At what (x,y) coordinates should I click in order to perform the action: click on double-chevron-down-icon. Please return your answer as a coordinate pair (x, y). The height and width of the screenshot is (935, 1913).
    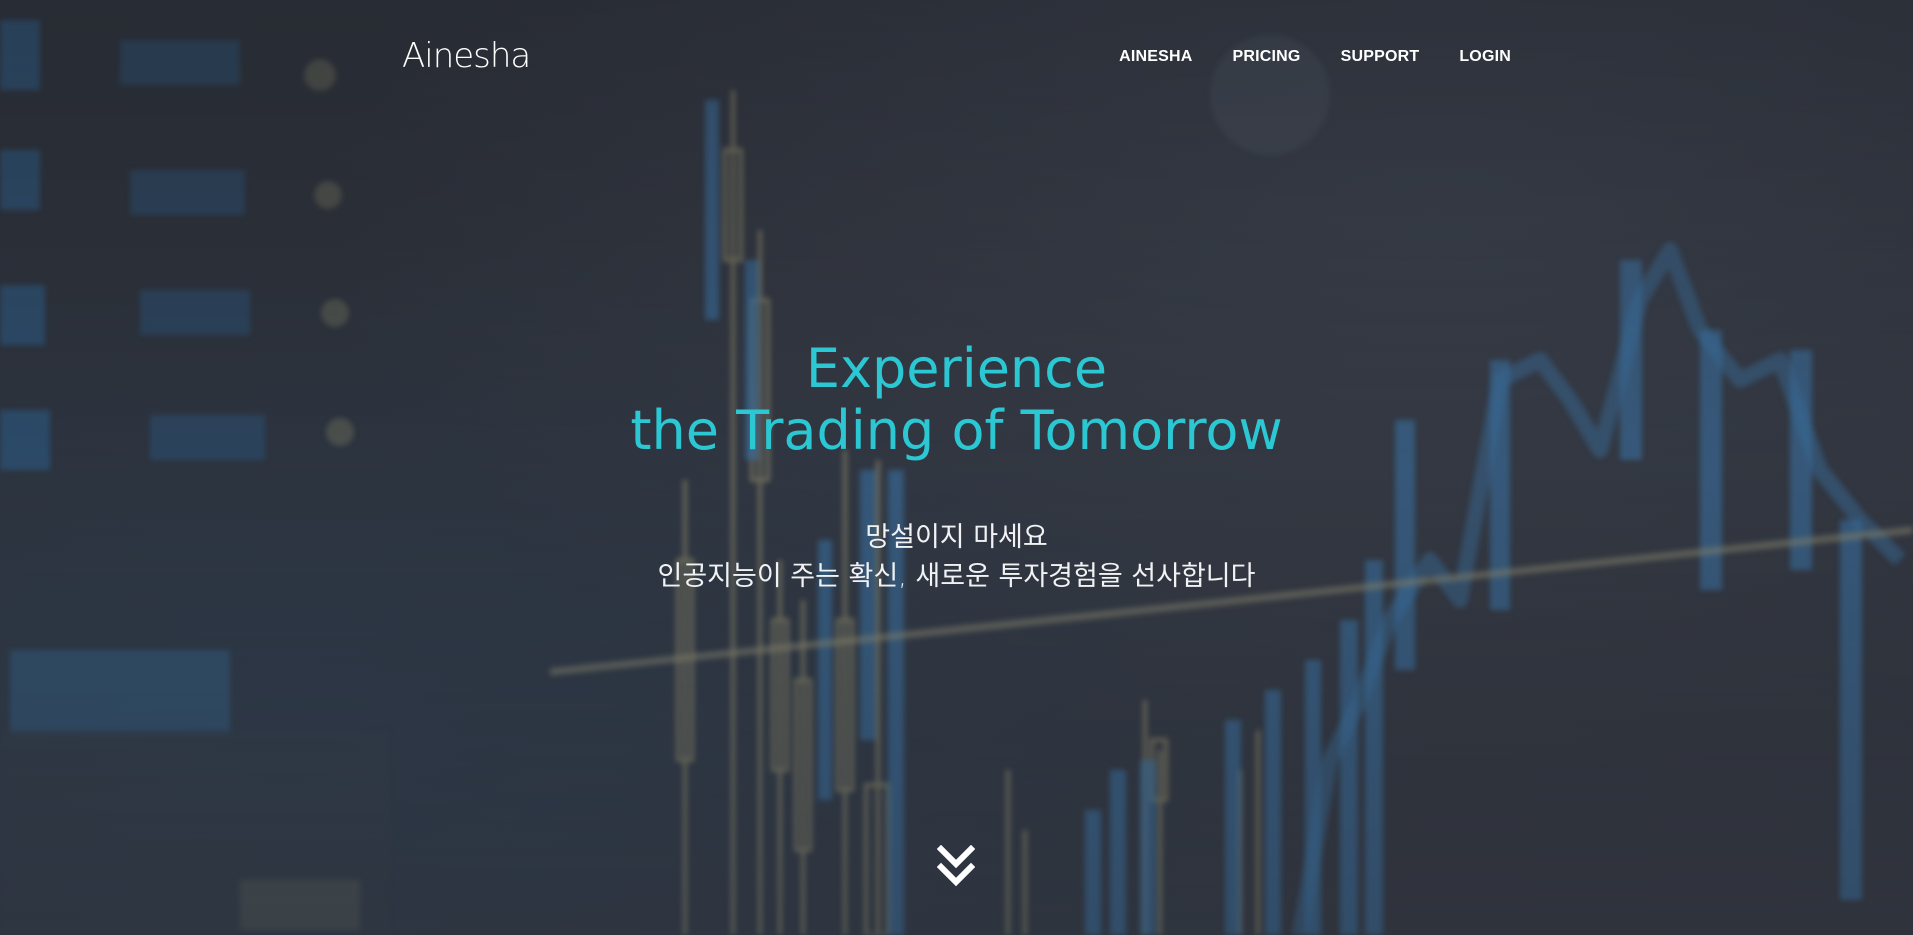
    Looking at the image, I should click on (956, 865).